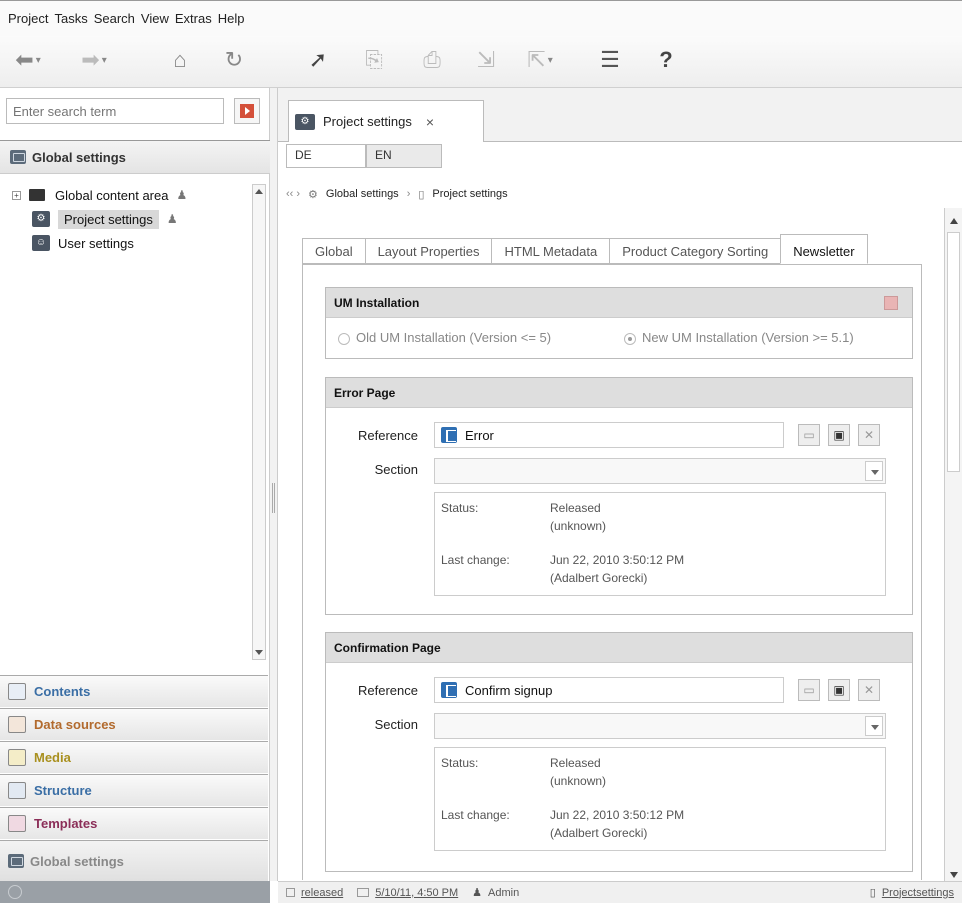 The width and height of the screenshot is (962, 903). Describe the element at coordinates (193, 18) in the screenshot. I see `menu-extras: Extras` at that location.